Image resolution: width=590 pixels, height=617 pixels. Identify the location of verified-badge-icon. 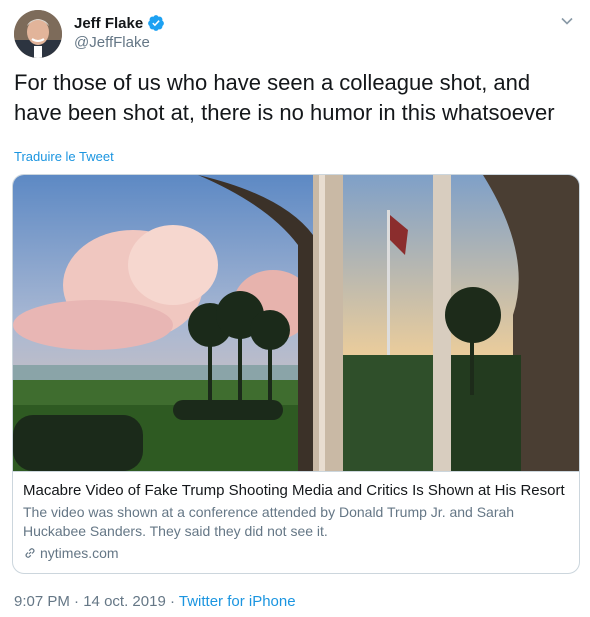
(156, 23).